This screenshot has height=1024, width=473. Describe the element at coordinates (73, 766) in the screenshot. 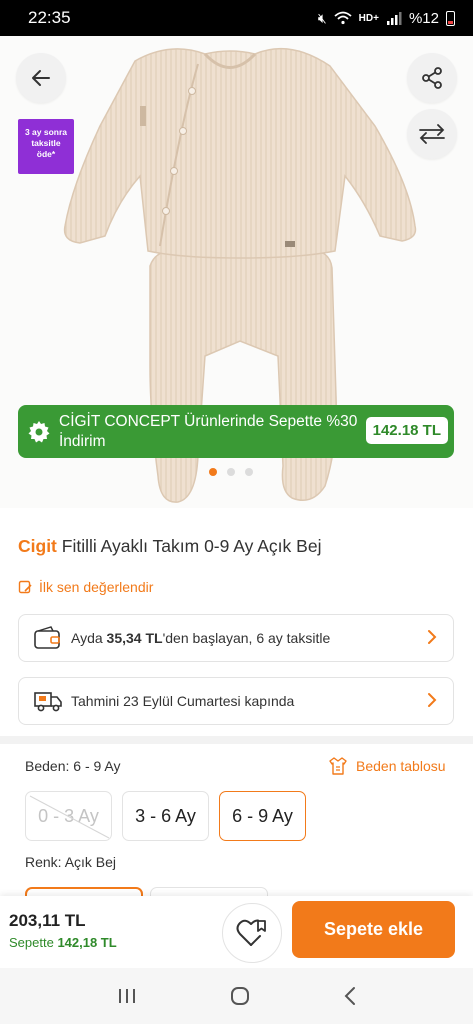

I see `size-label: Beden: 6 - 9 Ay` at that location.